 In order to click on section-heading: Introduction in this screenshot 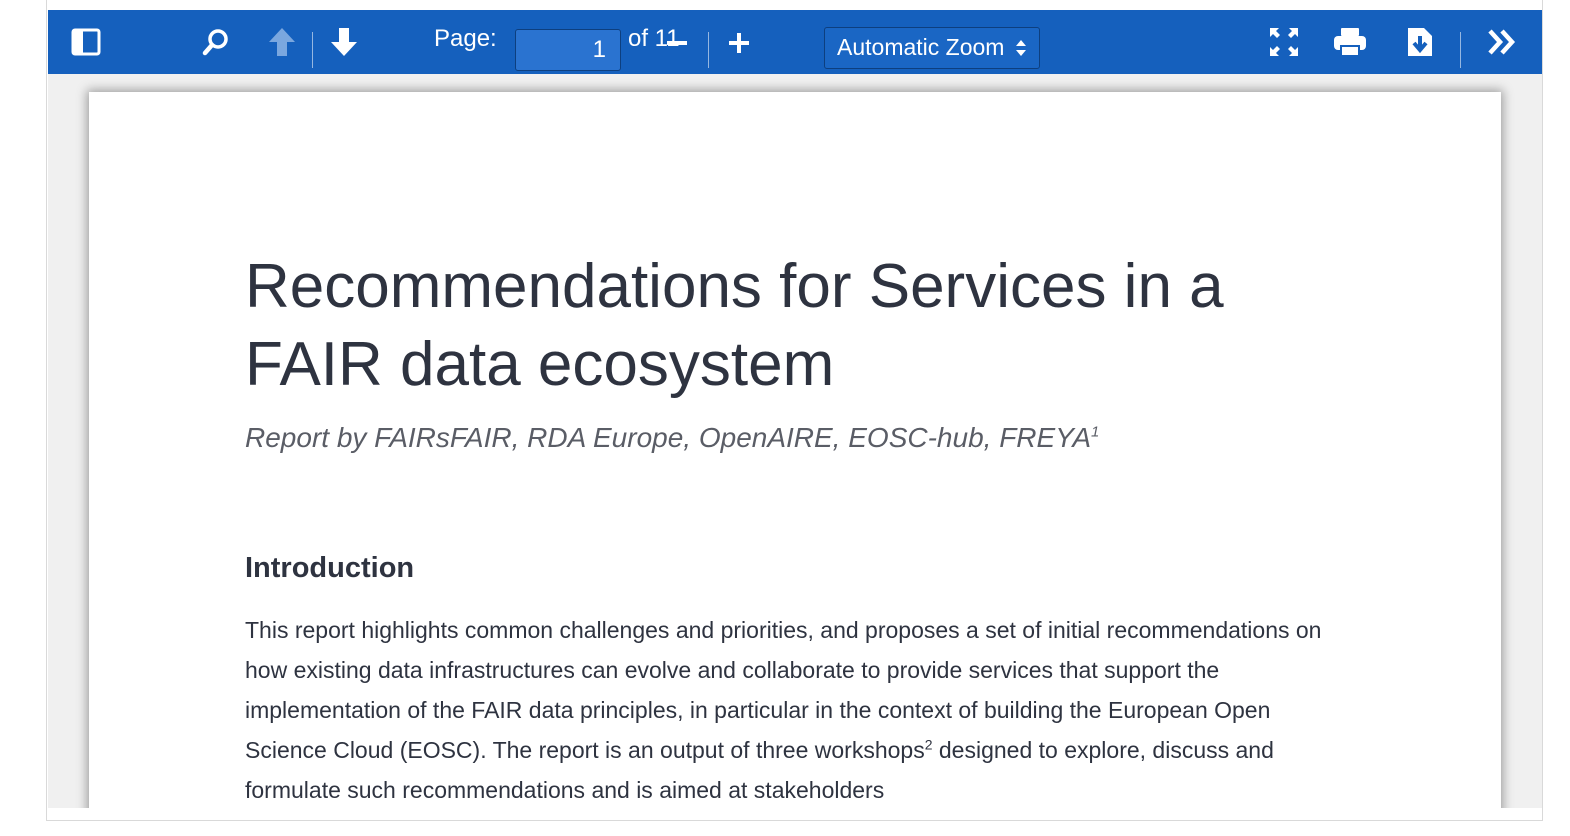, I will do `click(330, 568)`.